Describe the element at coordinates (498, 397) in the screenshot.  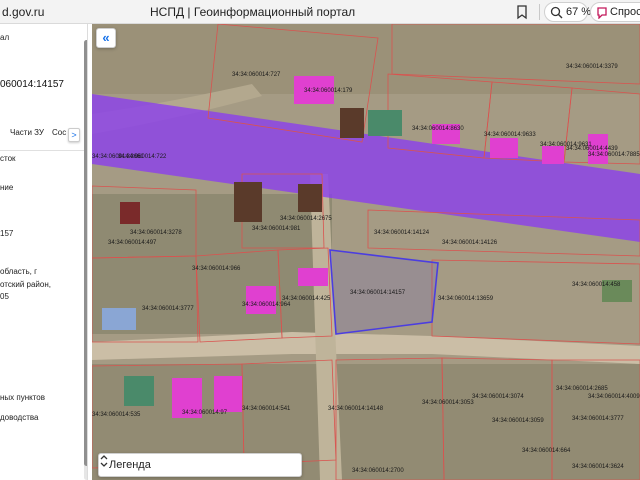
I see `parcel-label: 34:34:060014:3074` at that location.